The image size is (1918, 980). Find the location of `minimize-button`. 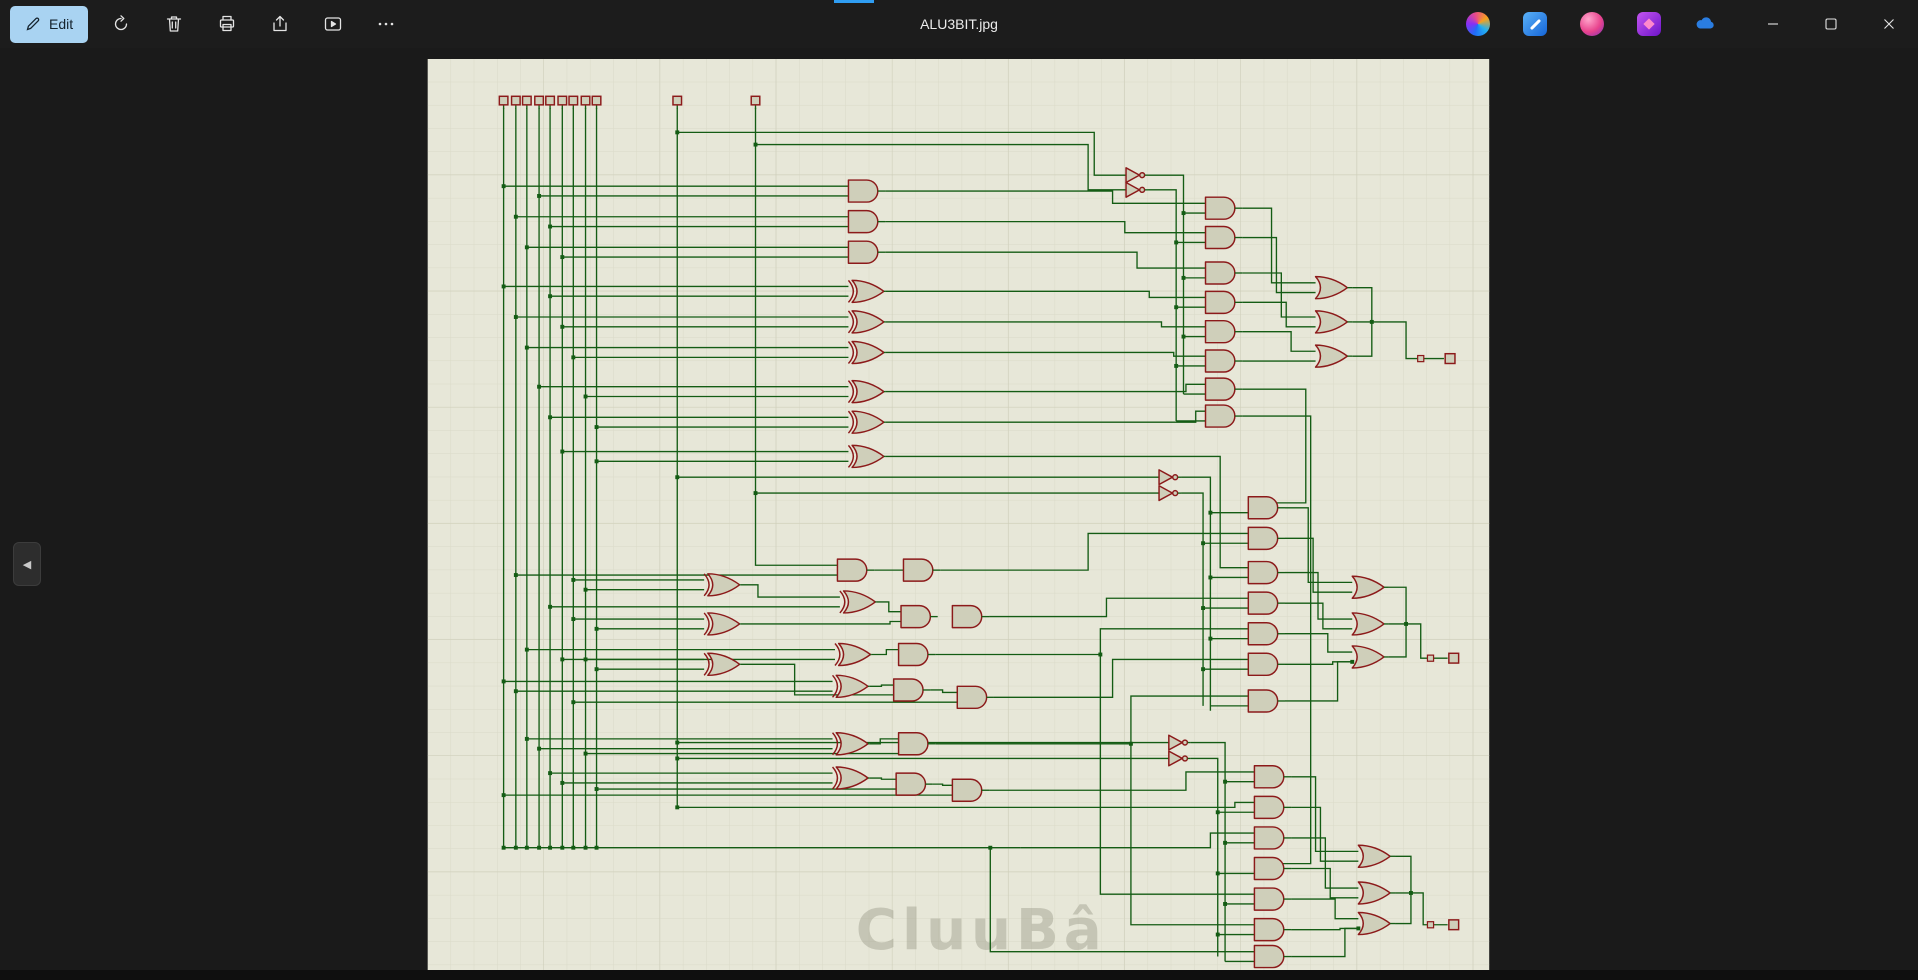

minimize-button is located at coordinates (1773, 24).